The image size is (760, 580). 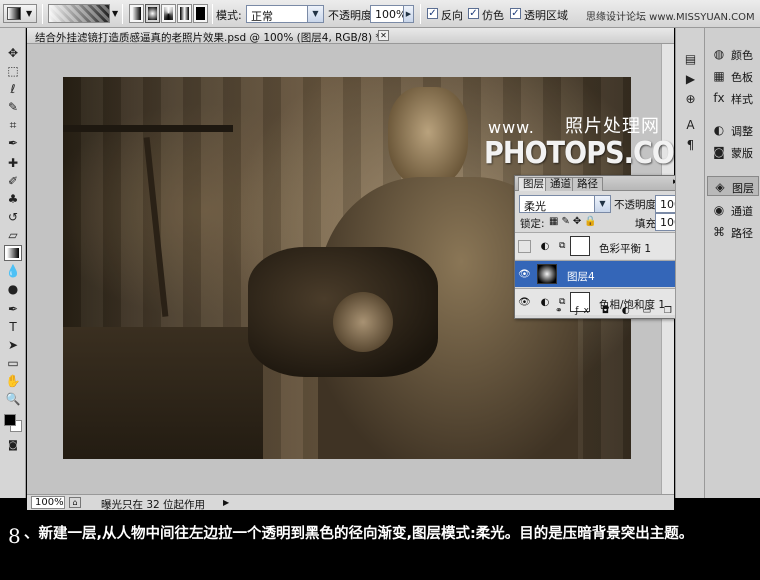 I want to click on dock-icon-strip: ▤ ▶ ⊕ A ¶, so click(x=689, y=263).